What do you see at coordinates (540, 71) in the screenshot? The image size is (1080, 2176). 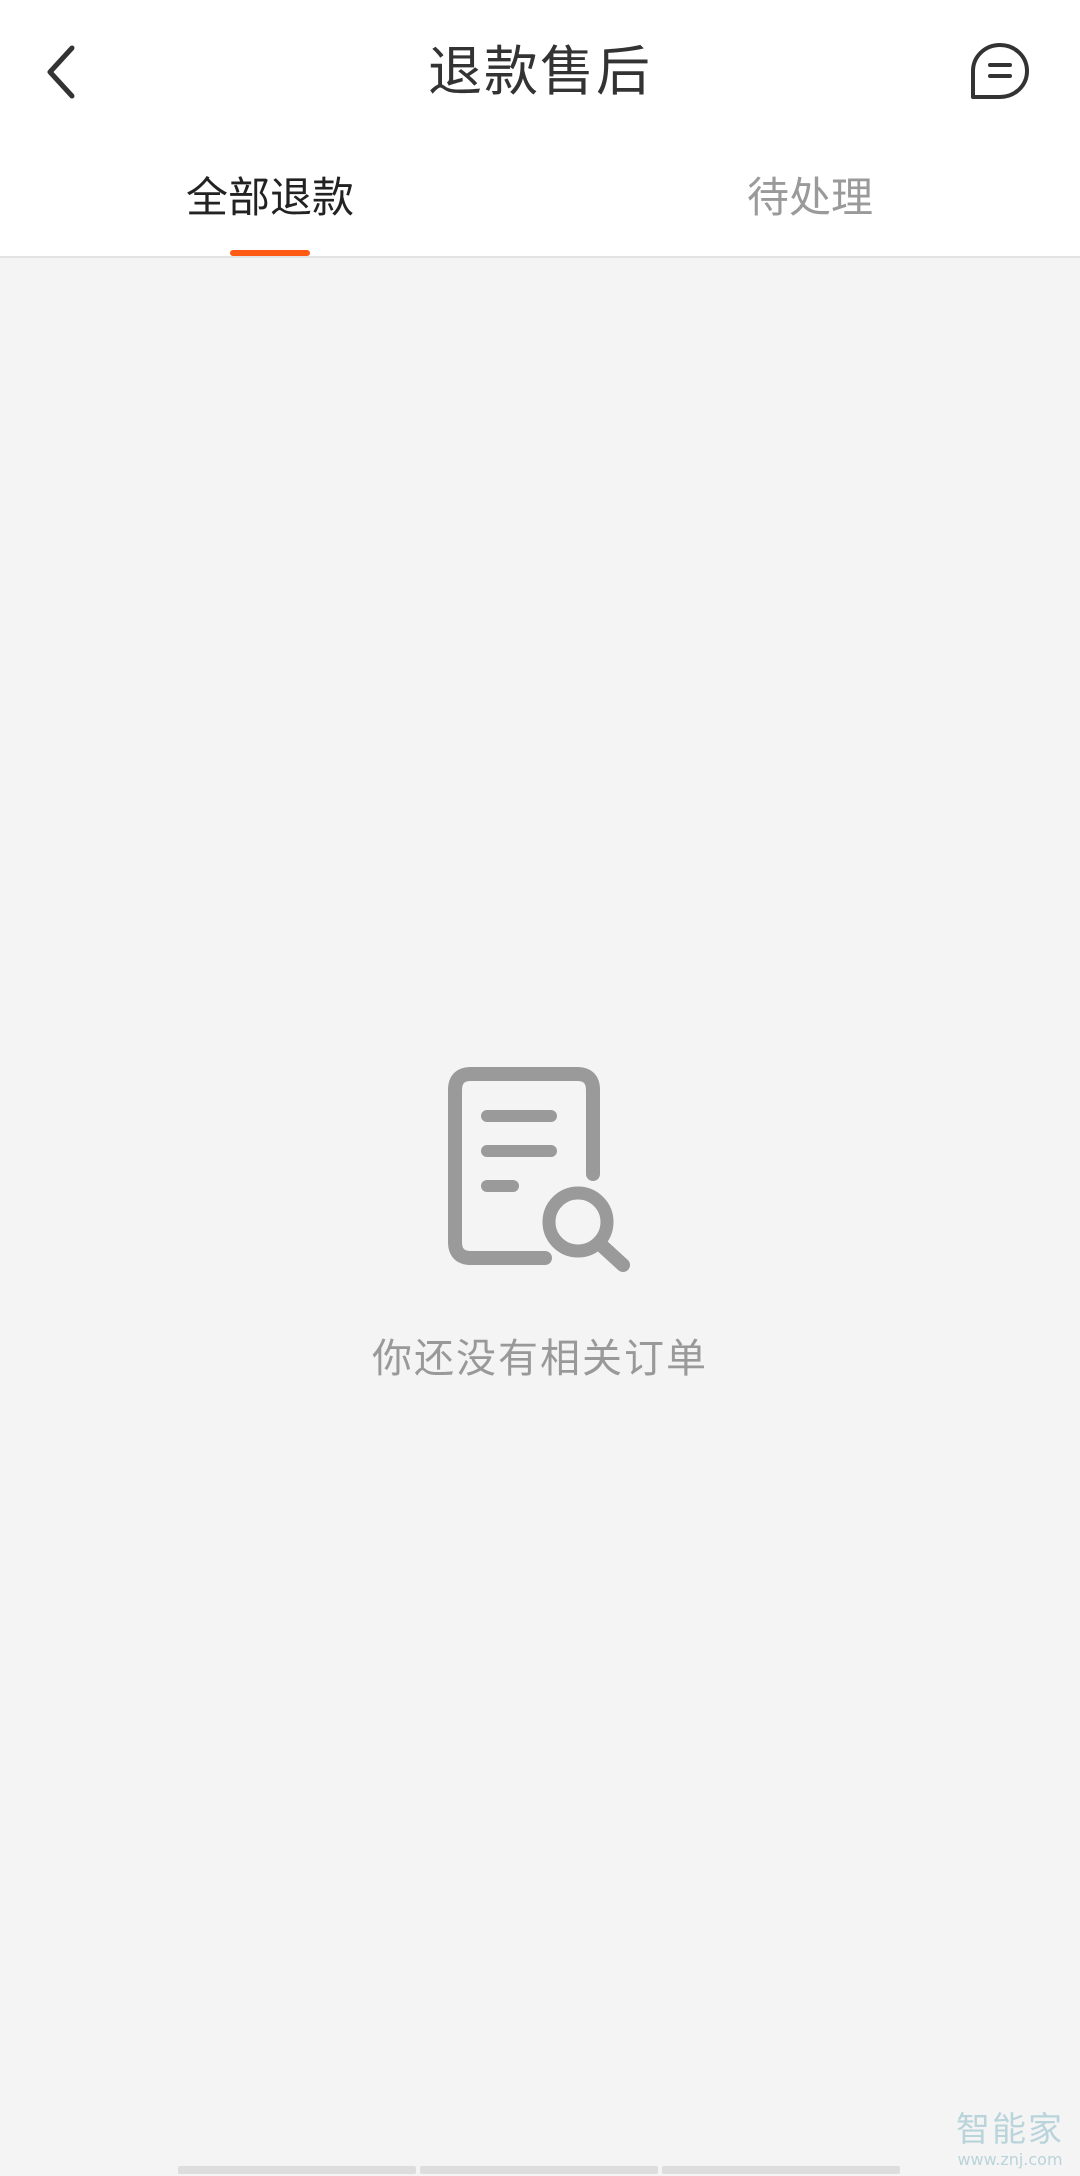 I see `page-title: 退款售后` at bounding box center [540, 71].